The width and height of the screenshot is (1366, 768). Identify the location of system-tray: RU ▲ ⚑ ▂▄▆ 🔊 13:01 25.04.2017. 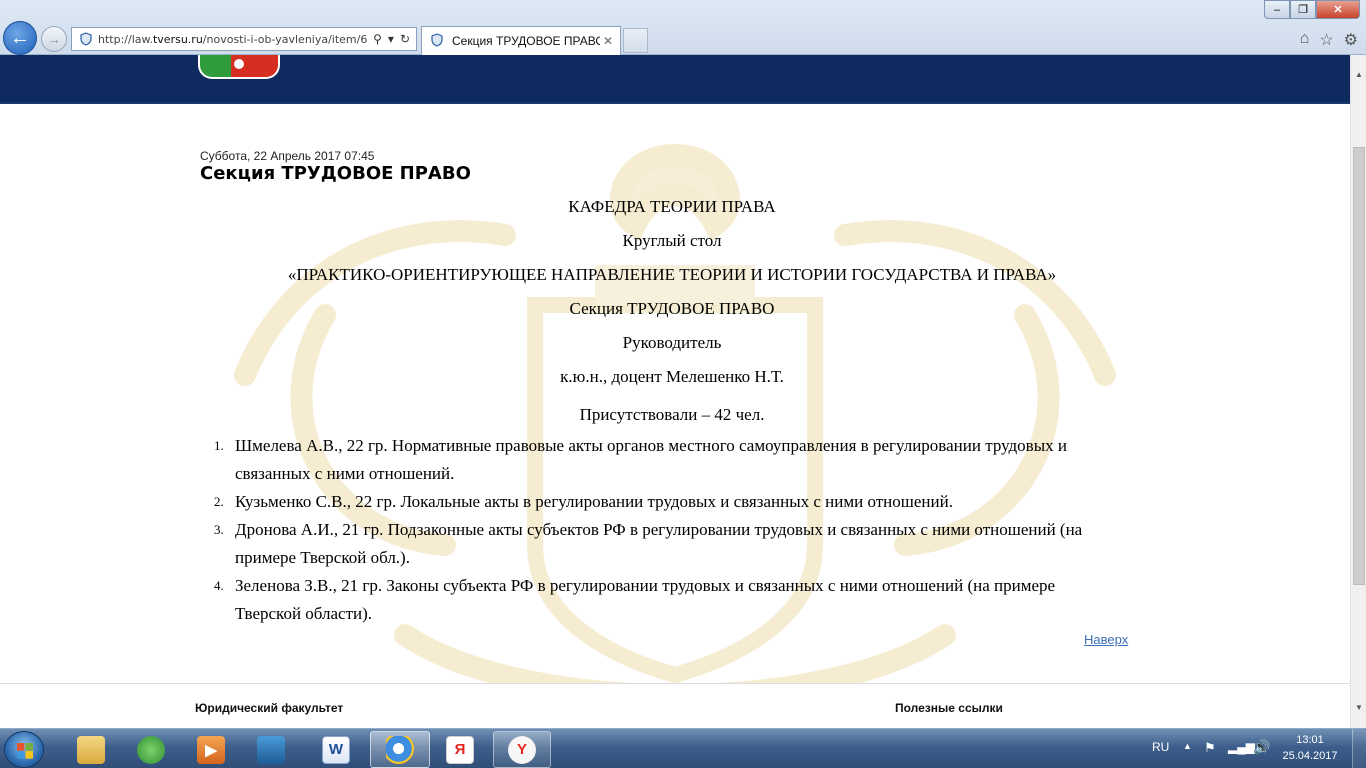
(1253, 748).